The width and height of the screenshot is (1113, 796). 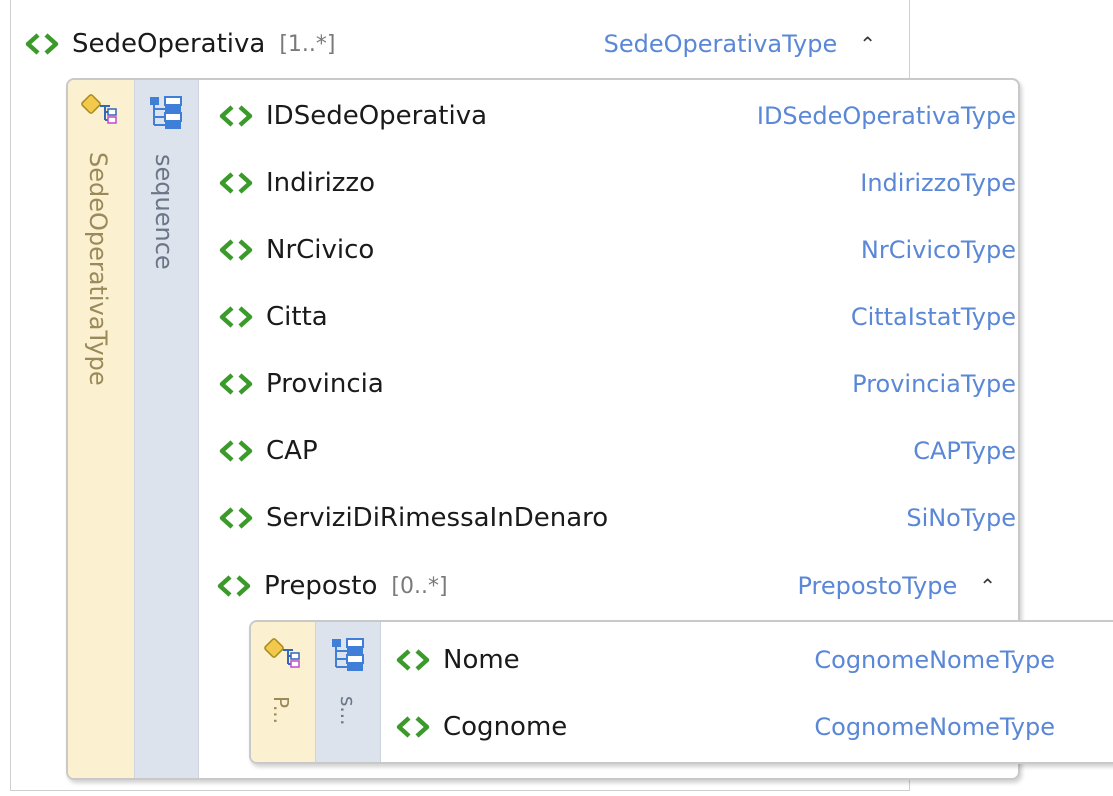 What do you see at coordinates (325, 384) in the screenshot?
I see `element-name: Provincia` at bounding box center [325, 384].